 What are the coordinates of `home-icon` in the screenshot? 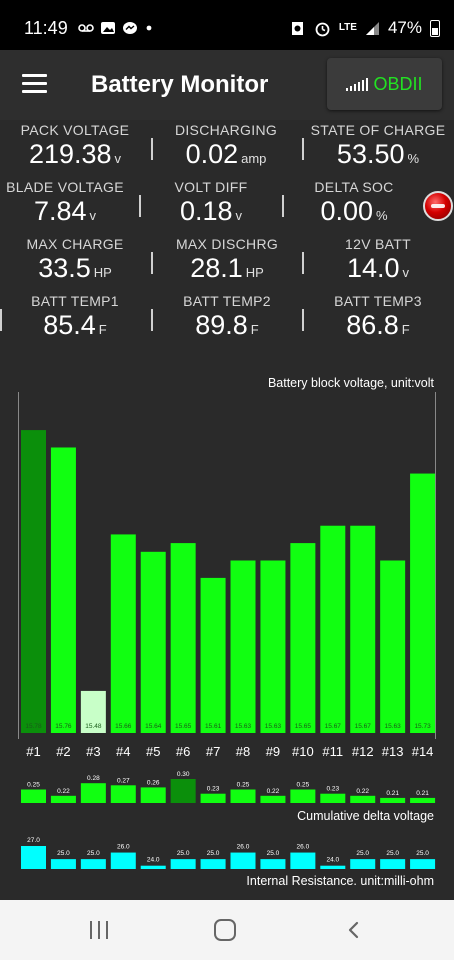 It's located at (225, 930).